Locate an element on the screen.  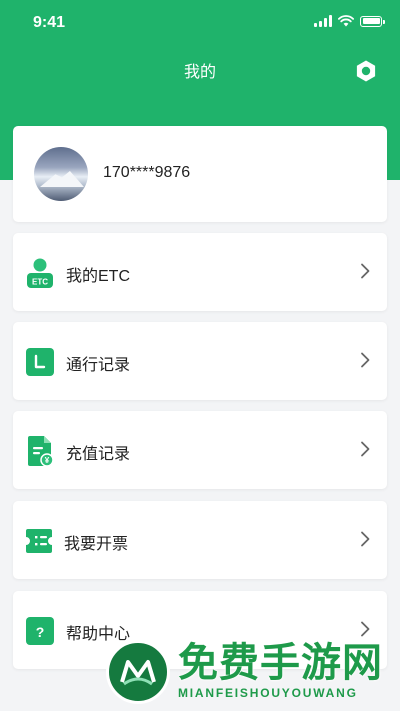
status-icons is located at coordinates (349, 21).